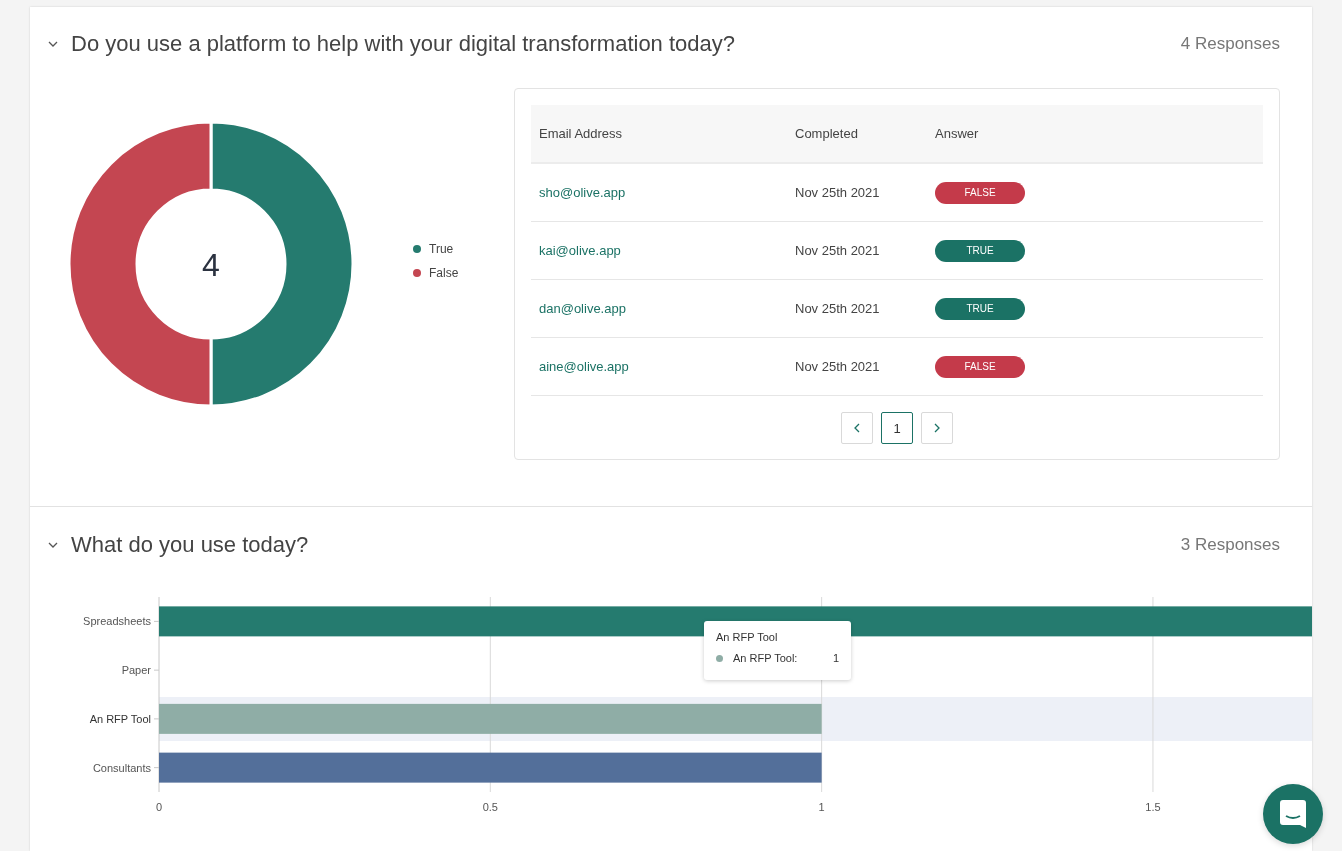  I want to click on tooltip-label: An RFP Tool:, so click(766, 658).